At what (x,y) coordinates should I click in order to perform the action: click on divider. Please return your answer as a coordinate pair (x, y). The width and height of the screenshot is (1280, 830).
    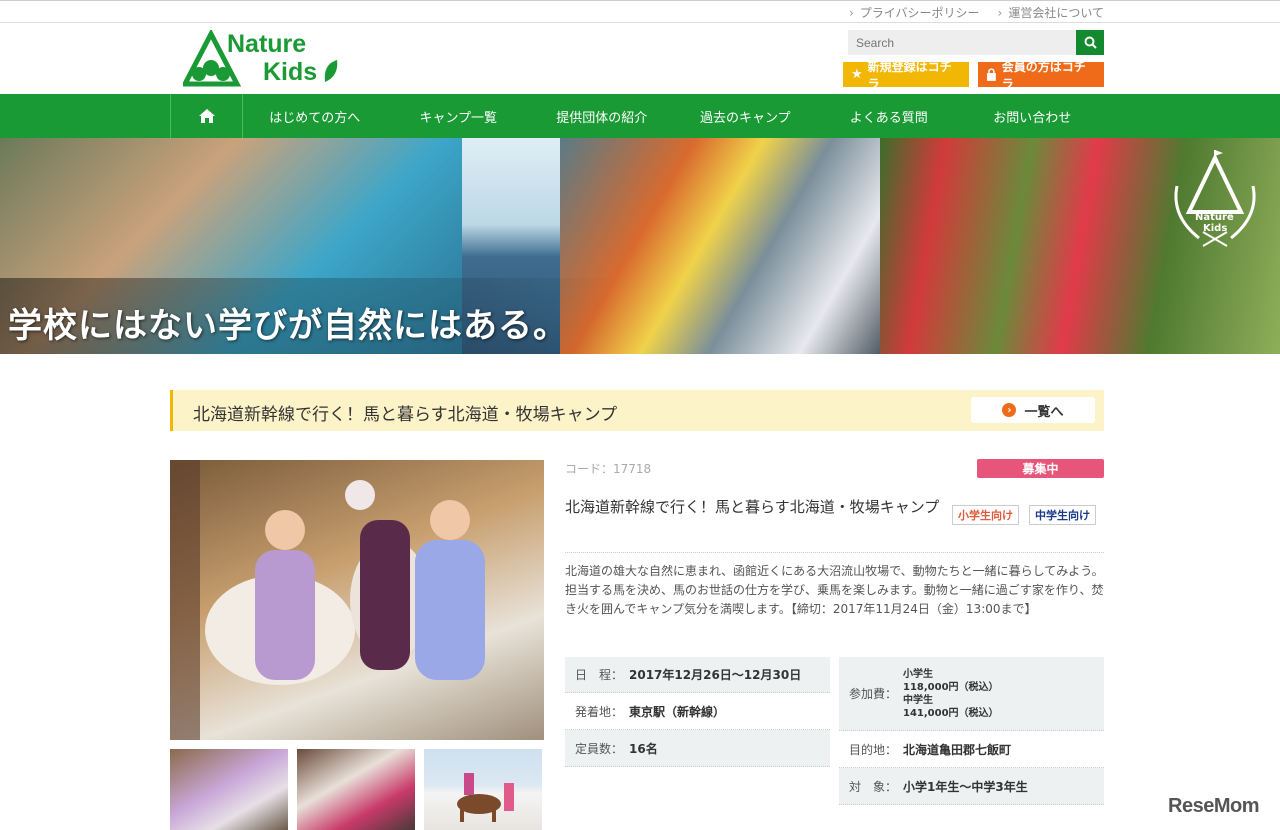
    Looking at the image, I should click on (834, 552).